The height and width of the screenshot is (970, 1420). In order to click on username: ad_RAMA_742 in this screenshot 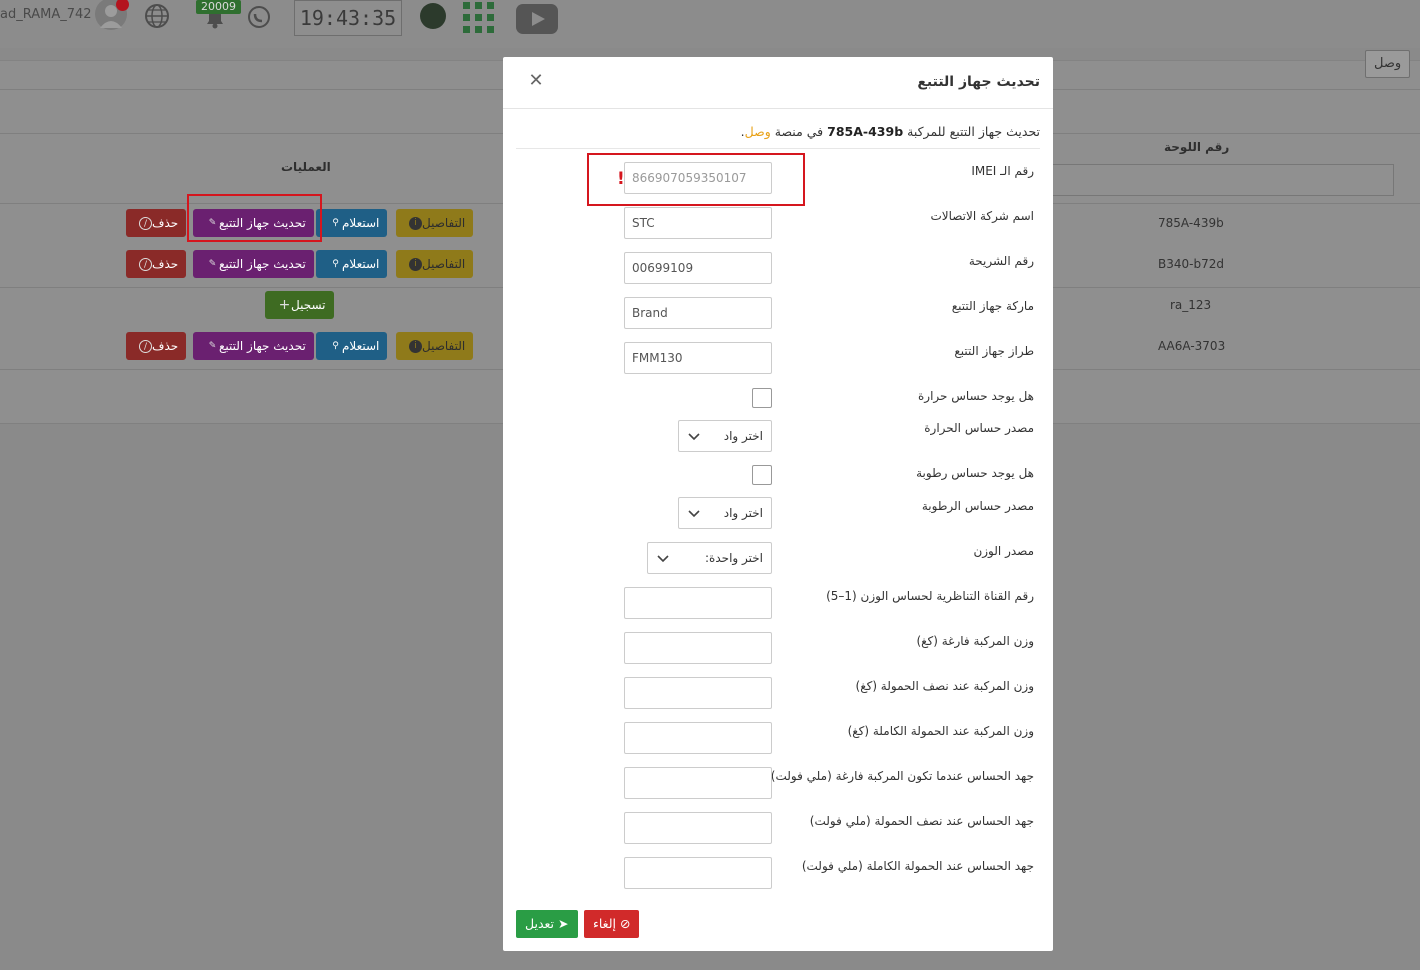, I will do `click(46, 14)`.